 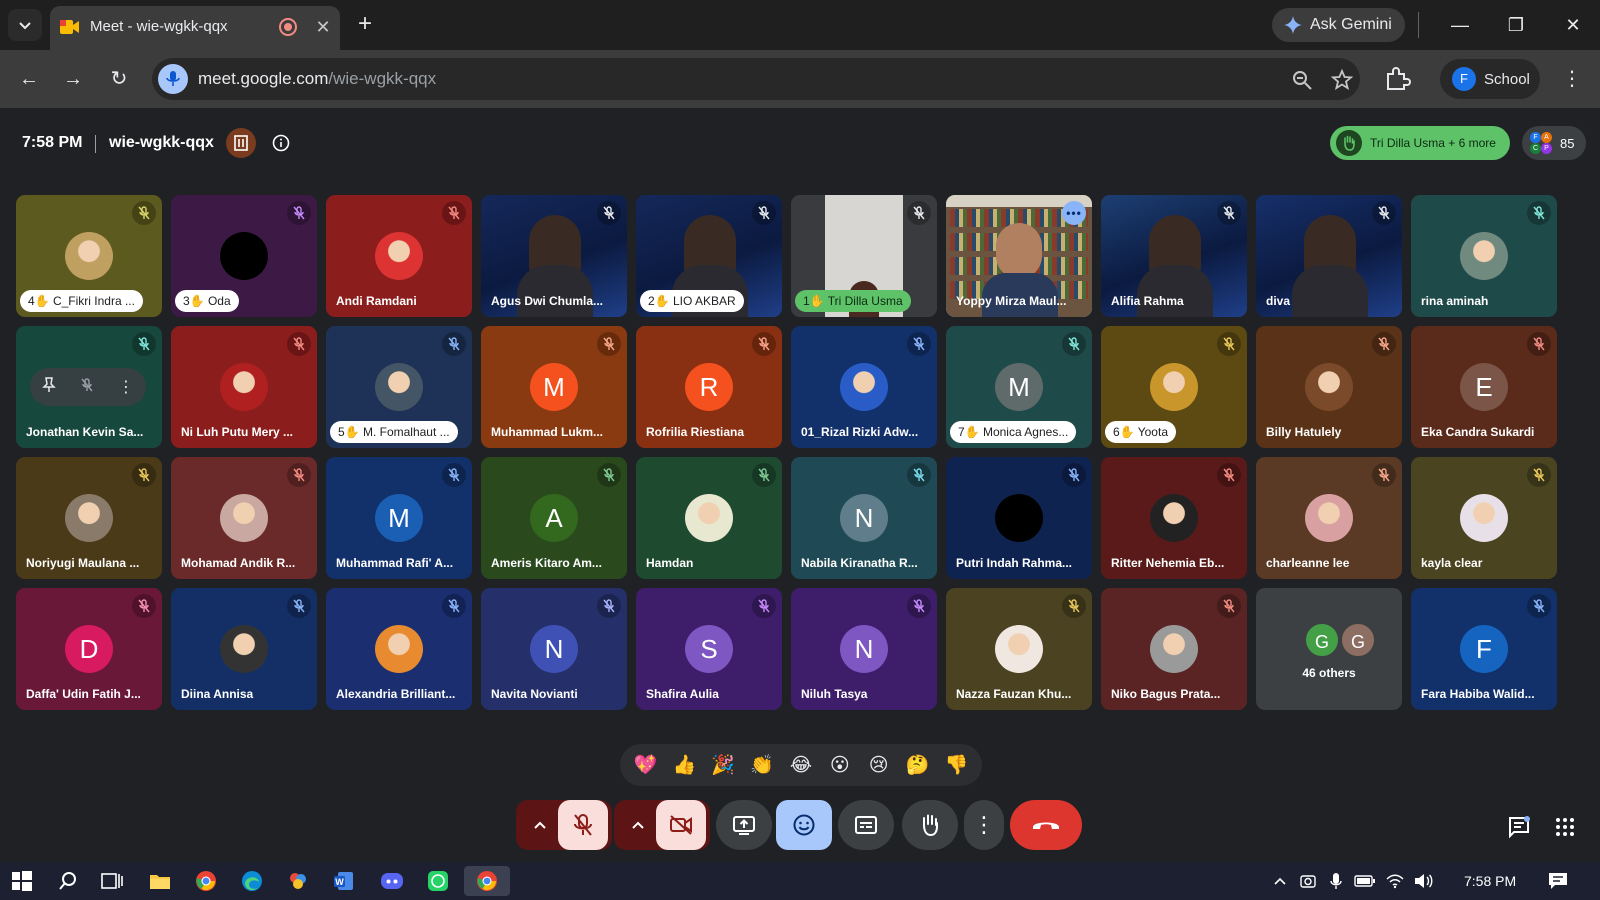 What do you see at coordinates (173, 79) in the screenshot?
I see `mic-in-use-icon` at bounding box center [173, 79].